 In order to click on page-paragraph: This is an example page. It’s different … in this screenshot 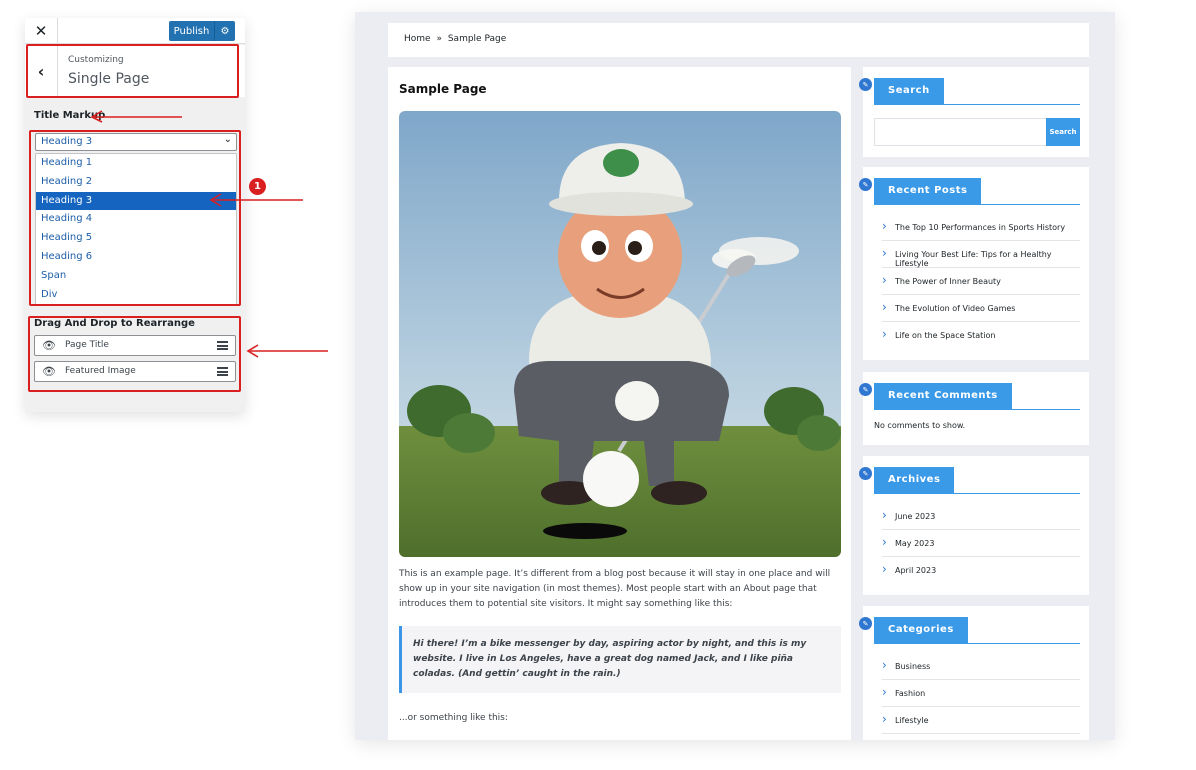, I will do `click(615, 589)`.